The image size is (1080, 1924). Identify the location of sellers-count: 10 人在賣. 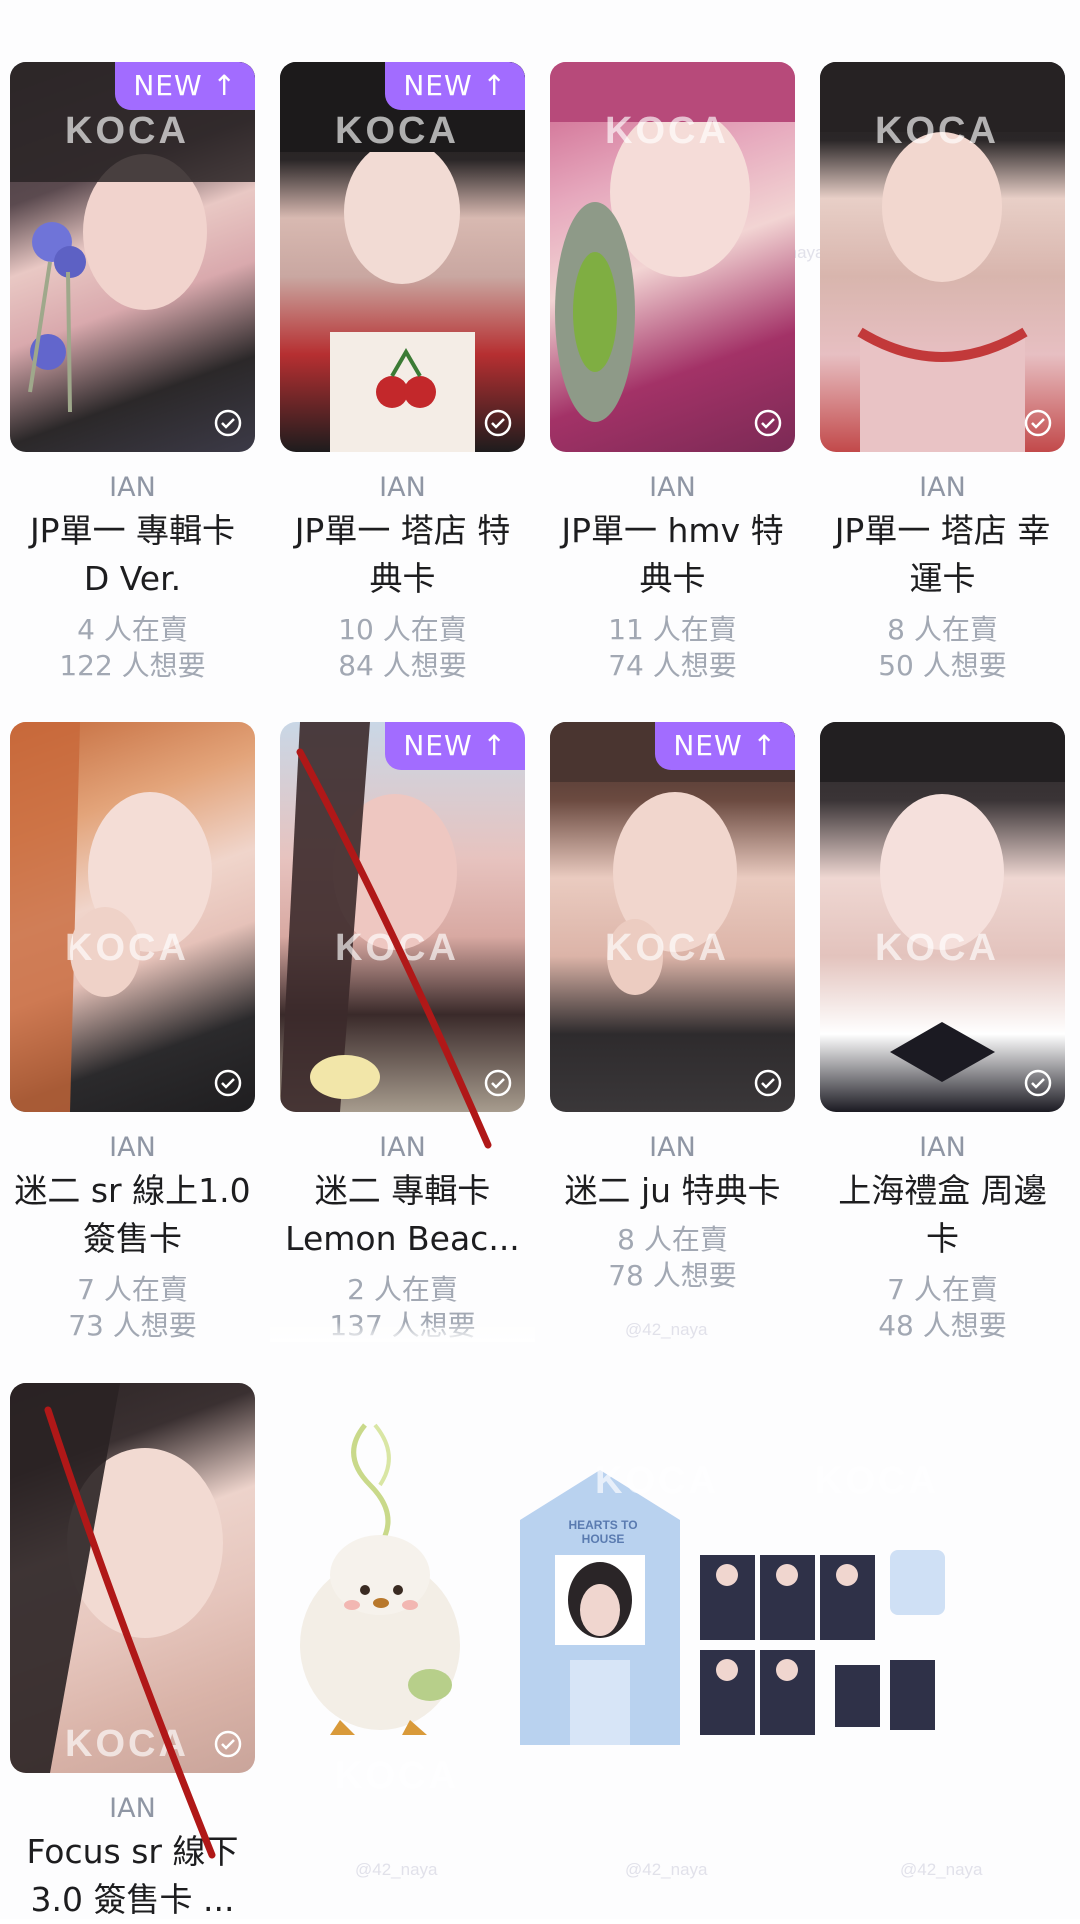
(402, 629).